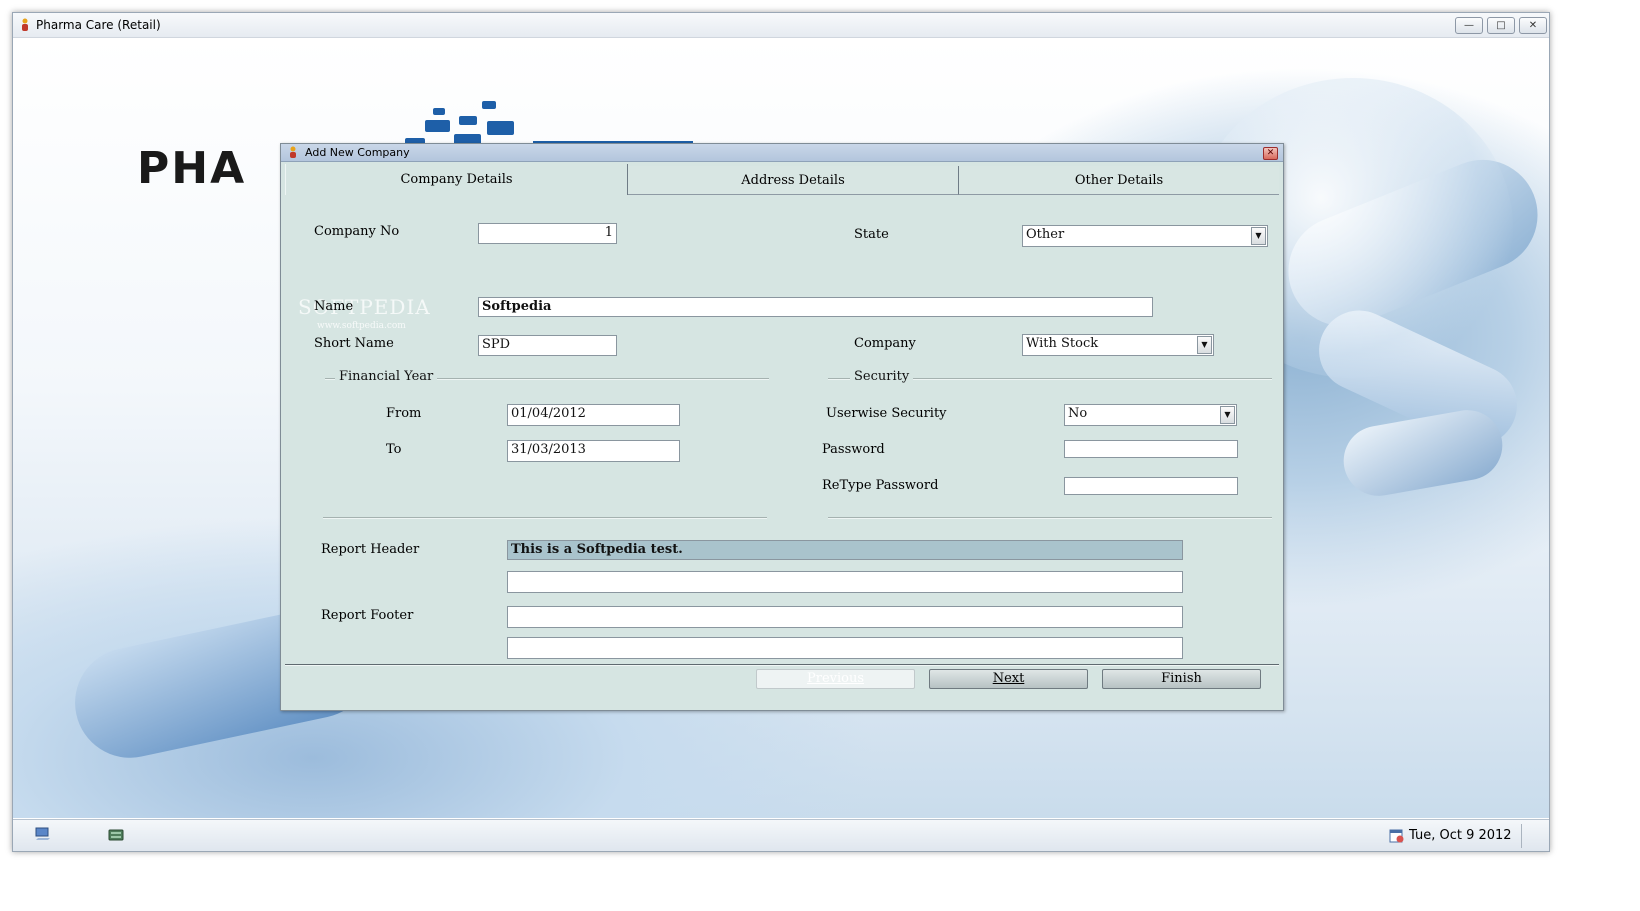 The height and width of the screenshot is (911, 1640). Describe the element at coordinates (192, 168) in the screenshot. I see `logo-text: PHA` at that location.